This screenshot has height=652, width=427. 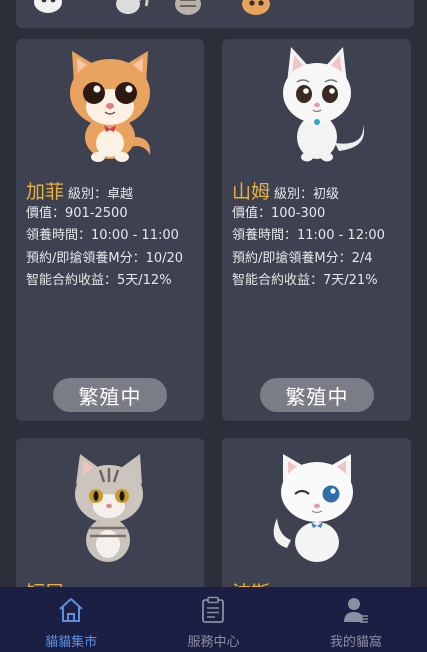 I want to click on persian-cat-illustration, so click(x=313, y=508).